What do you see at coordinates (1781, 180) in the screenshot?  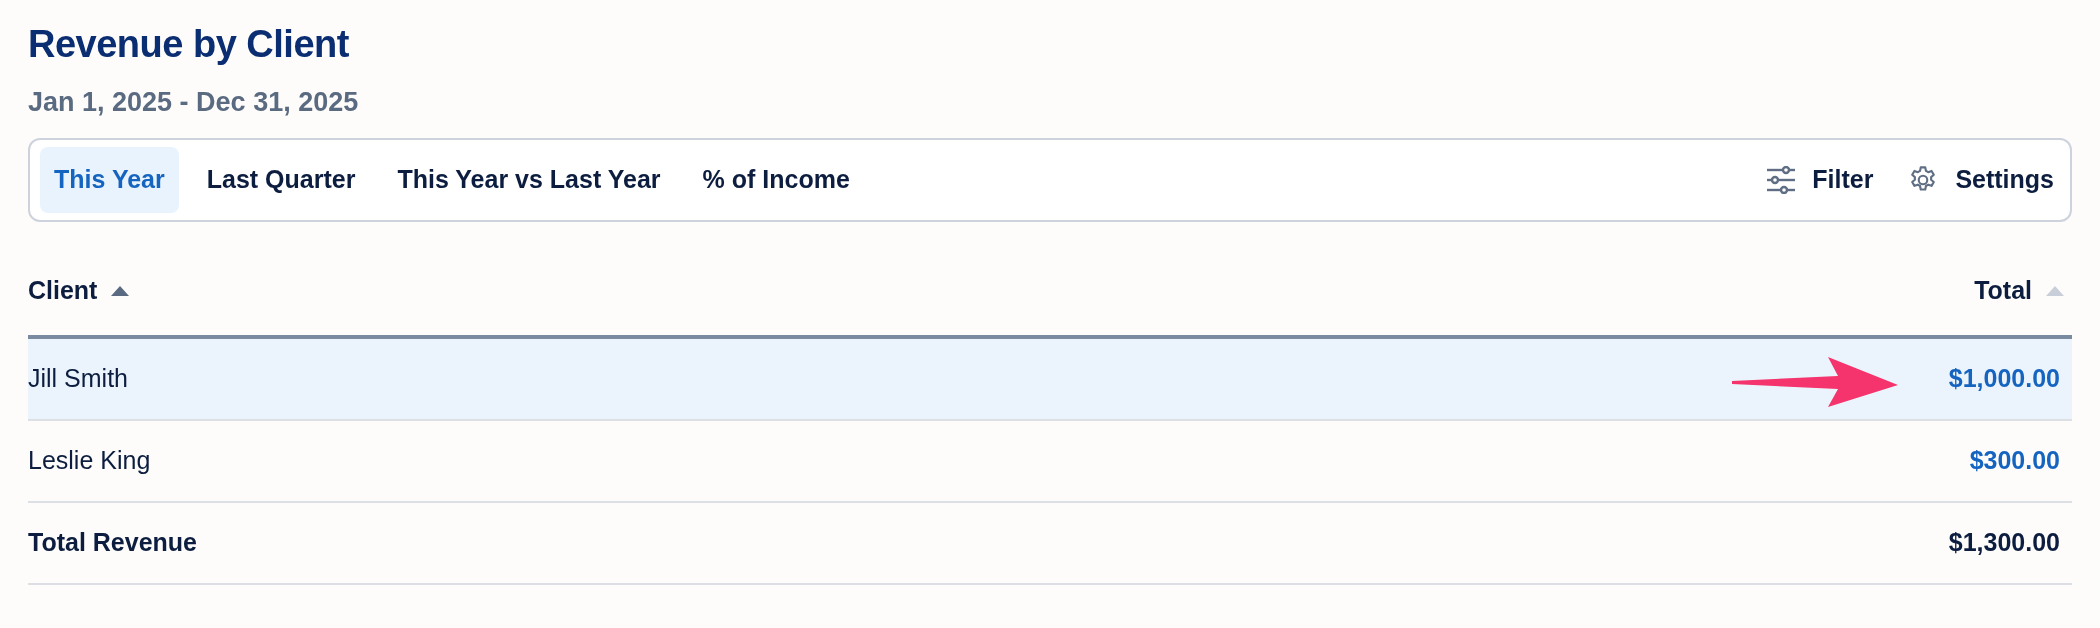 I see `sliders-icon` at bounding box center [1781, 180].